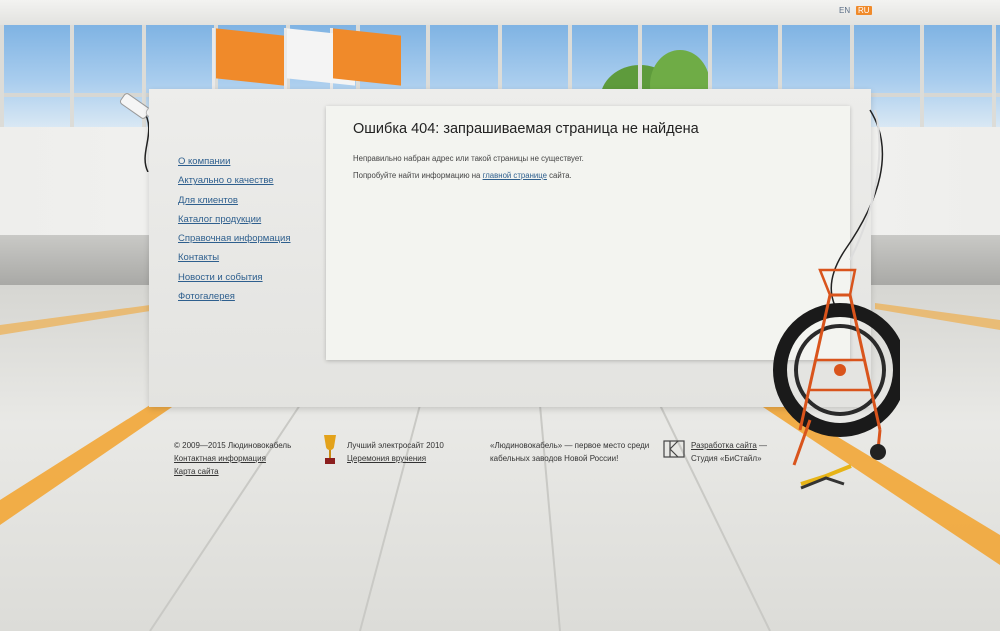 The width and height of the screenshot is (1000, 631). What do you see at coordinates (234, 301) in the screenshot?
I see `nav-item-gallery: Фотогалерея` at bounding box center [234, 301].